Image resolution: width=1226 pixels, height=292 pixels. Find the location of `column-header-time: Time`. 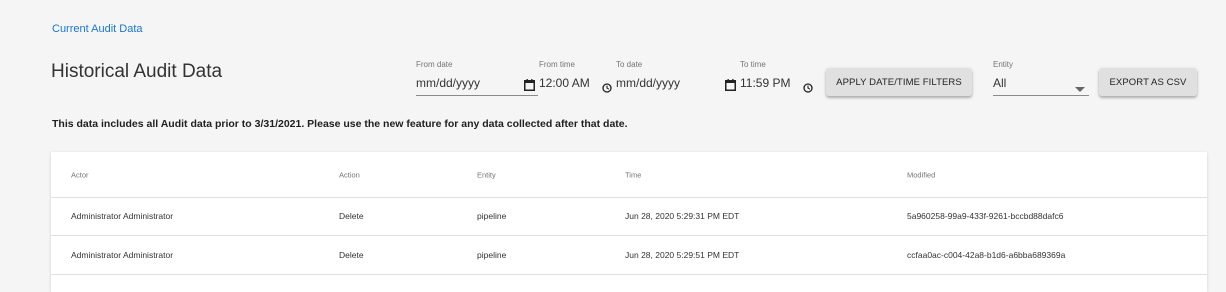

column-header-time: Time is located at coordinates (633, 174).